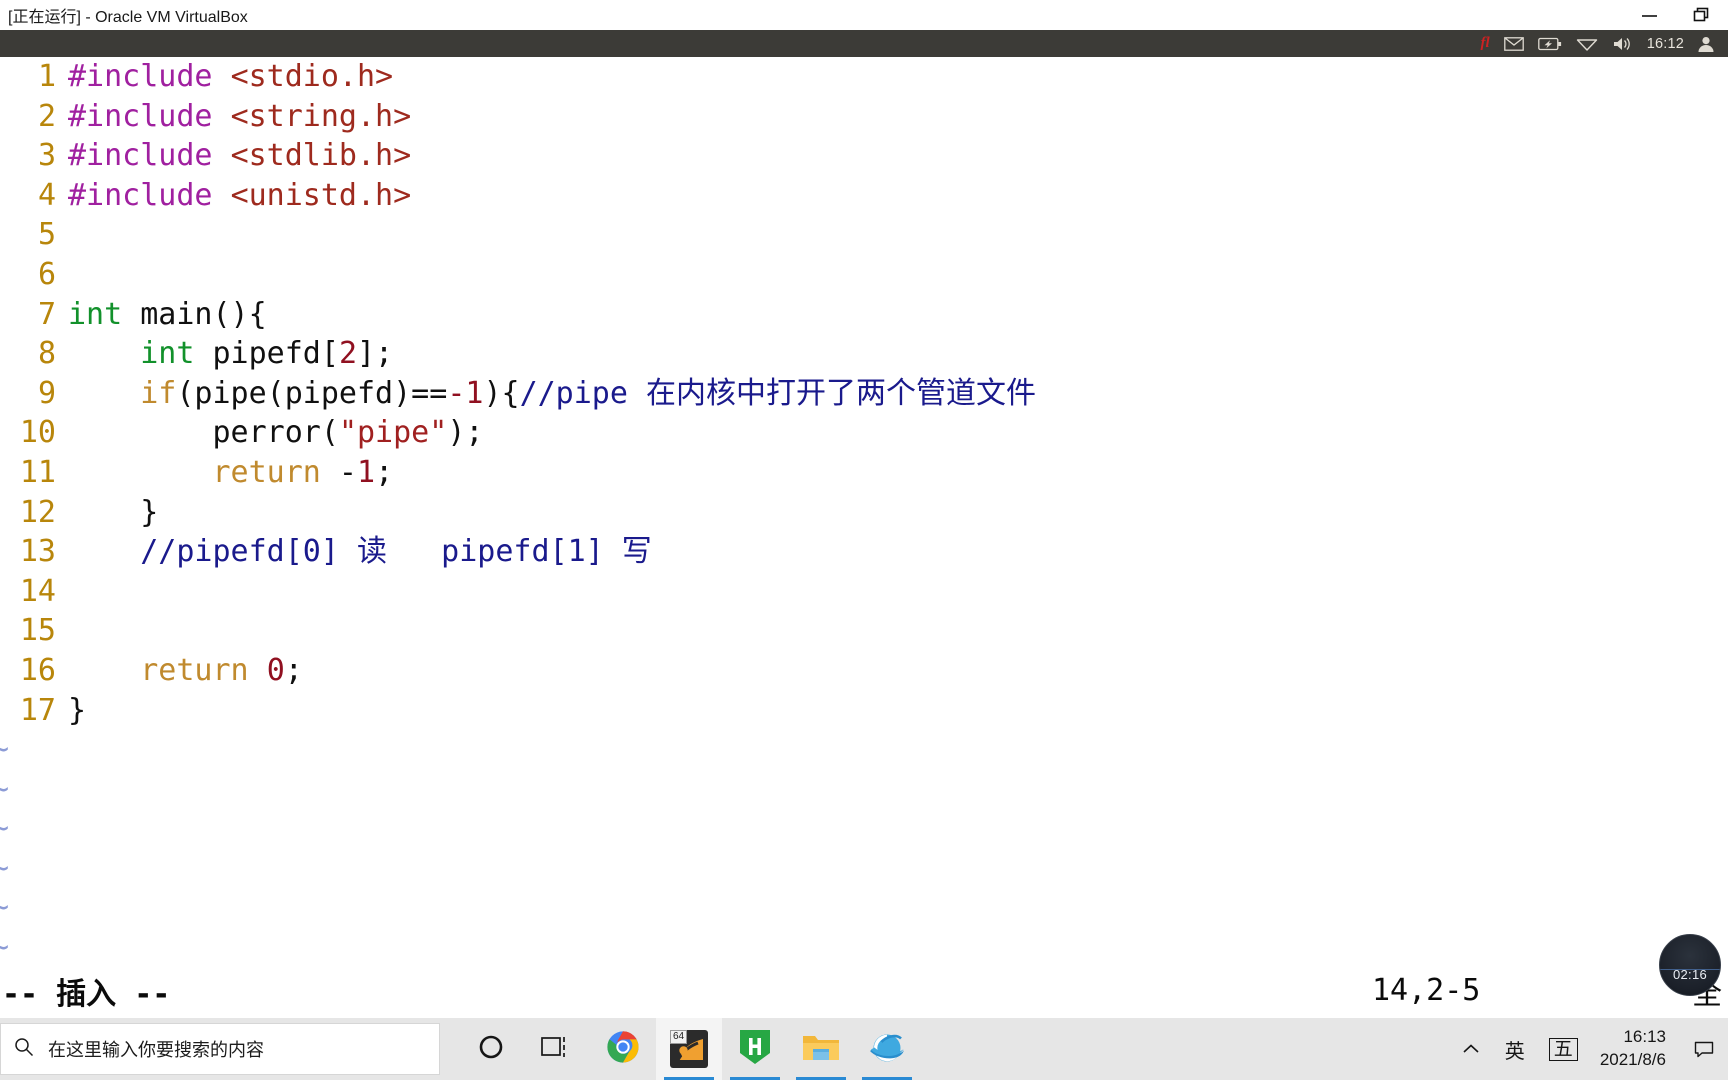 The image size is (1728, 1080). I want to click on vim-line-code: return 0;, so click(179, 671).